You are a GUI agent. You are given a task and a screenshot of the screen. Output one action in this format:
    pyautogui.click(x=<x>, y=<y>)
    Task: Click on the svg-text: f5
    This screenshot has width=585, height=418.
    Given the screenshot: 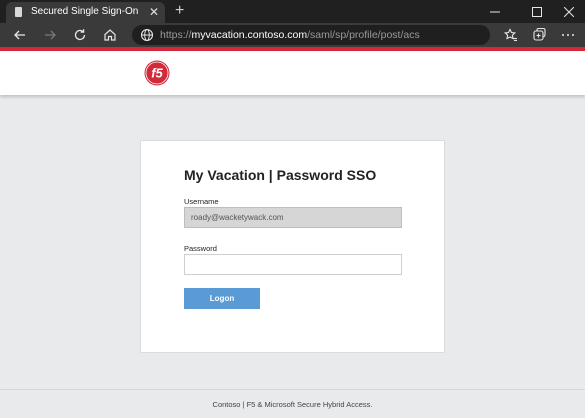 What is the action you would take?
    pyautogui.click(x=157, y=73)
    